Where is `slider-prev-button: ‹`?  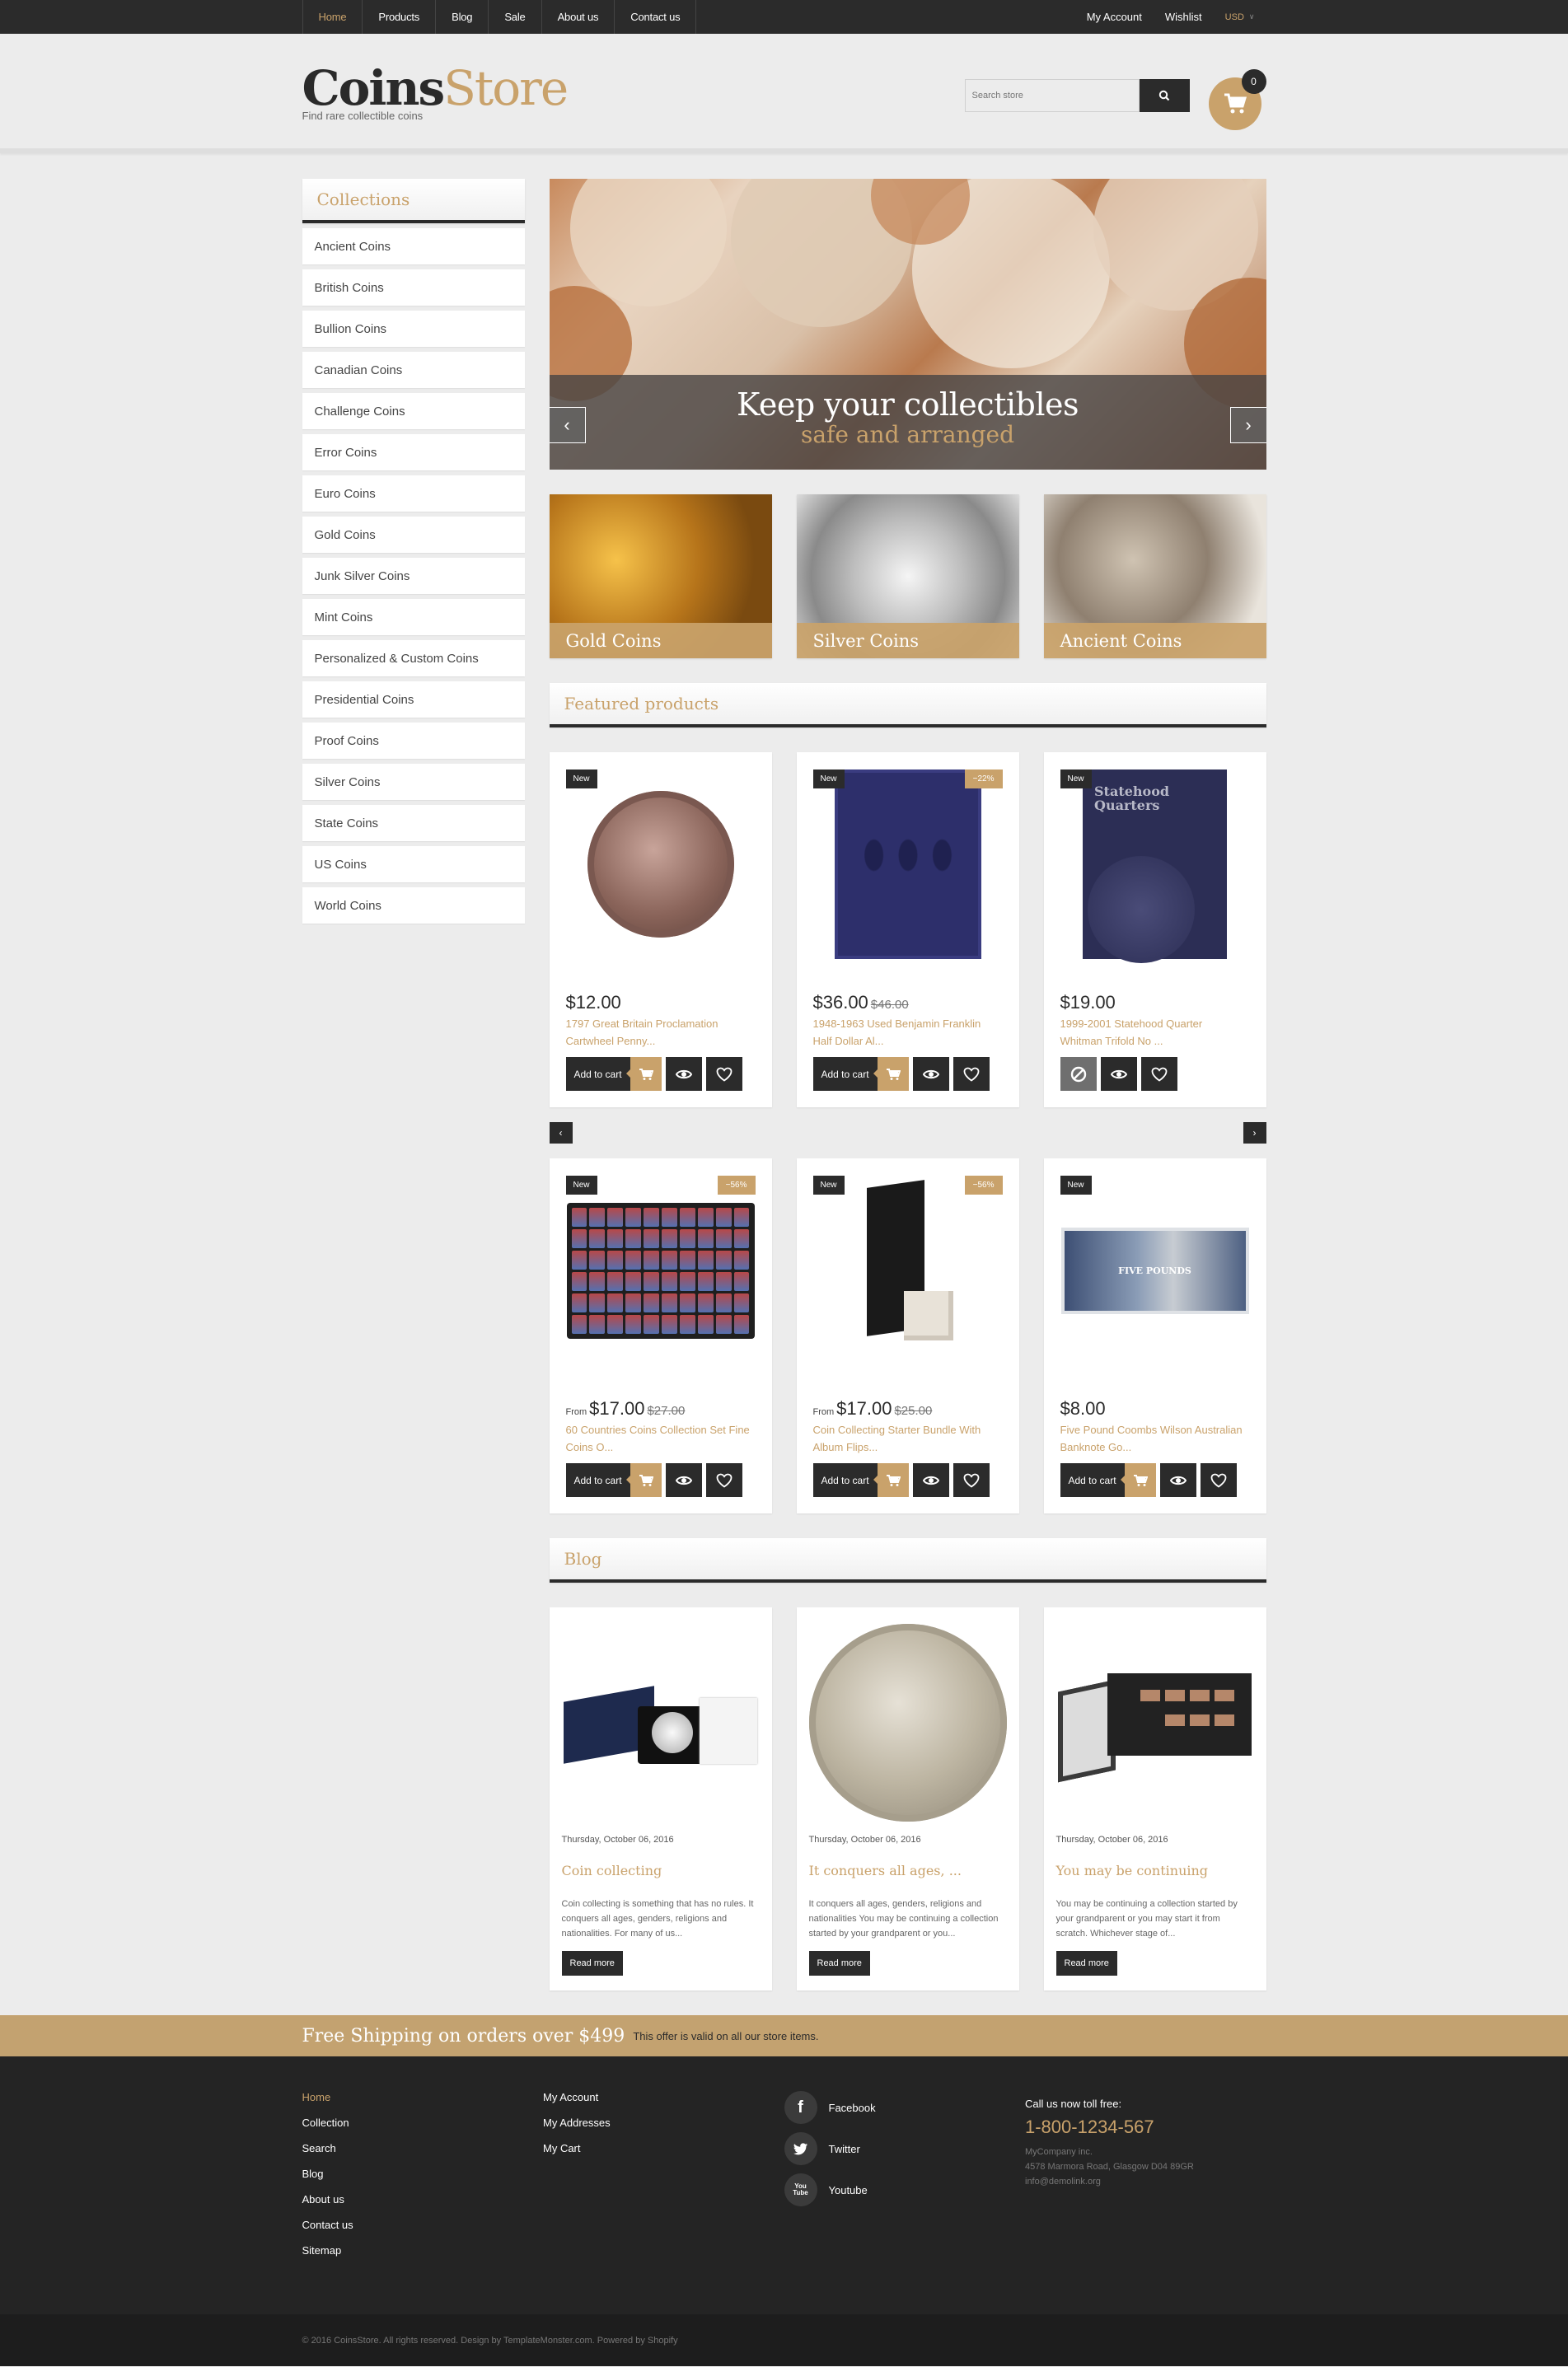
slider-prev-button: ‹ is located at coordinates (567, 425).